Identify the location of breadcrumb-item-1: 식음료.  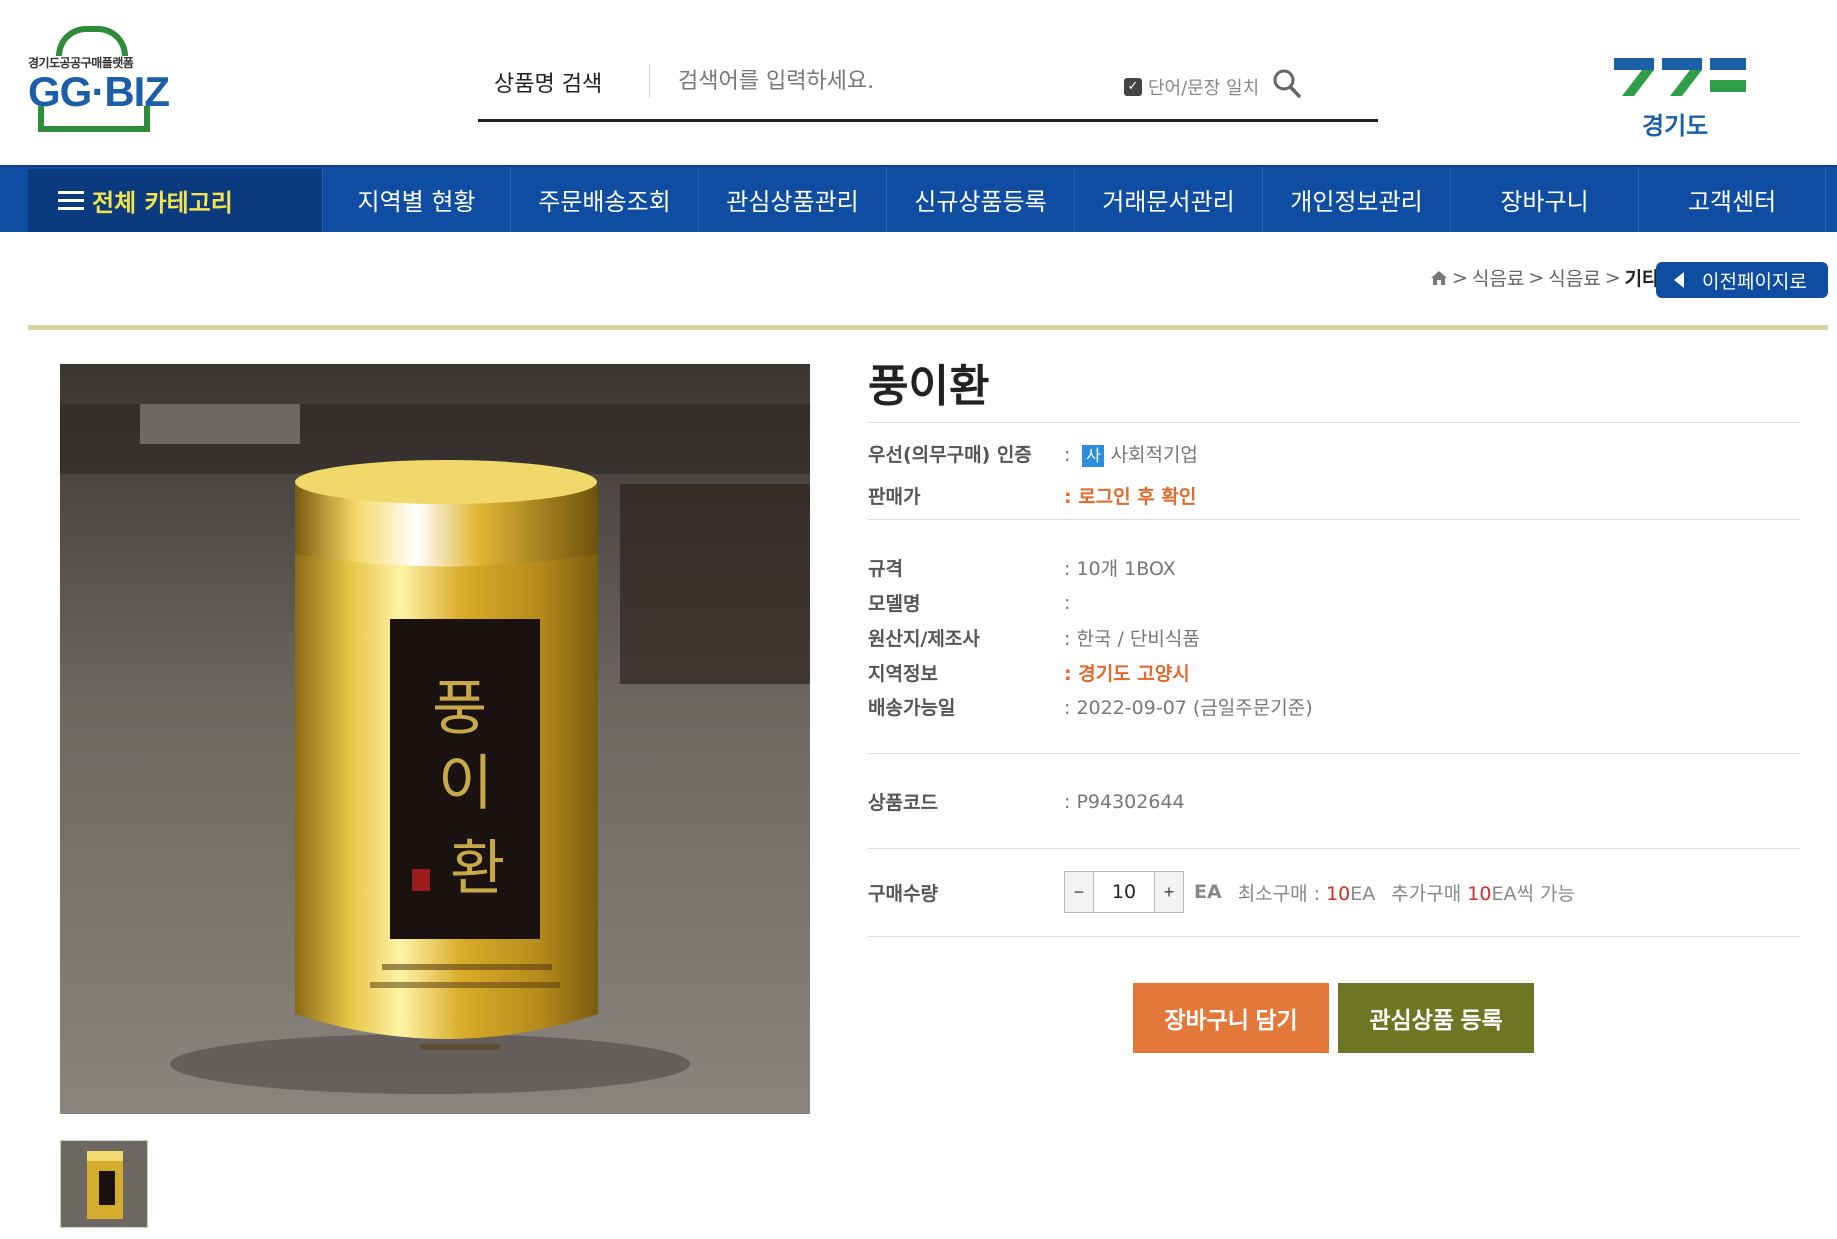
(1498, 277).